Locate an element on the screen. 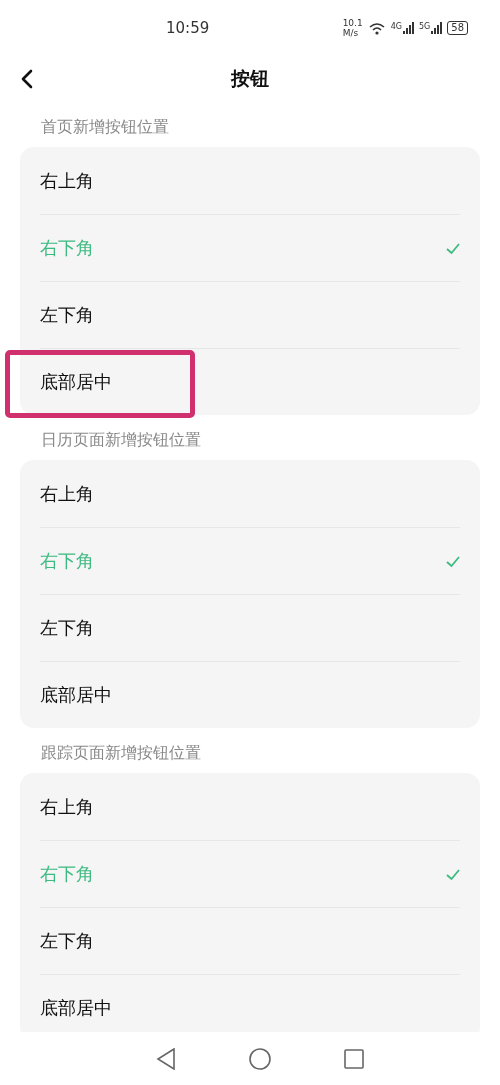 Image resolution: width=500 pixels, height=1085 pixels. wifi-icon is located at coordinates (376, 28).